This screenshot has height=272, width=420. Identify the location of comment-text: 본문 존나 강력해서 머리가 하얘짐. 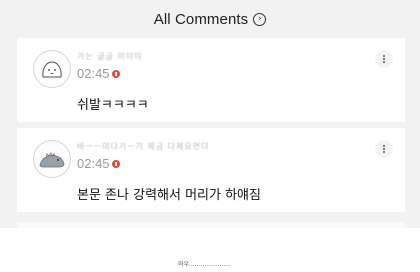
(169, 195).